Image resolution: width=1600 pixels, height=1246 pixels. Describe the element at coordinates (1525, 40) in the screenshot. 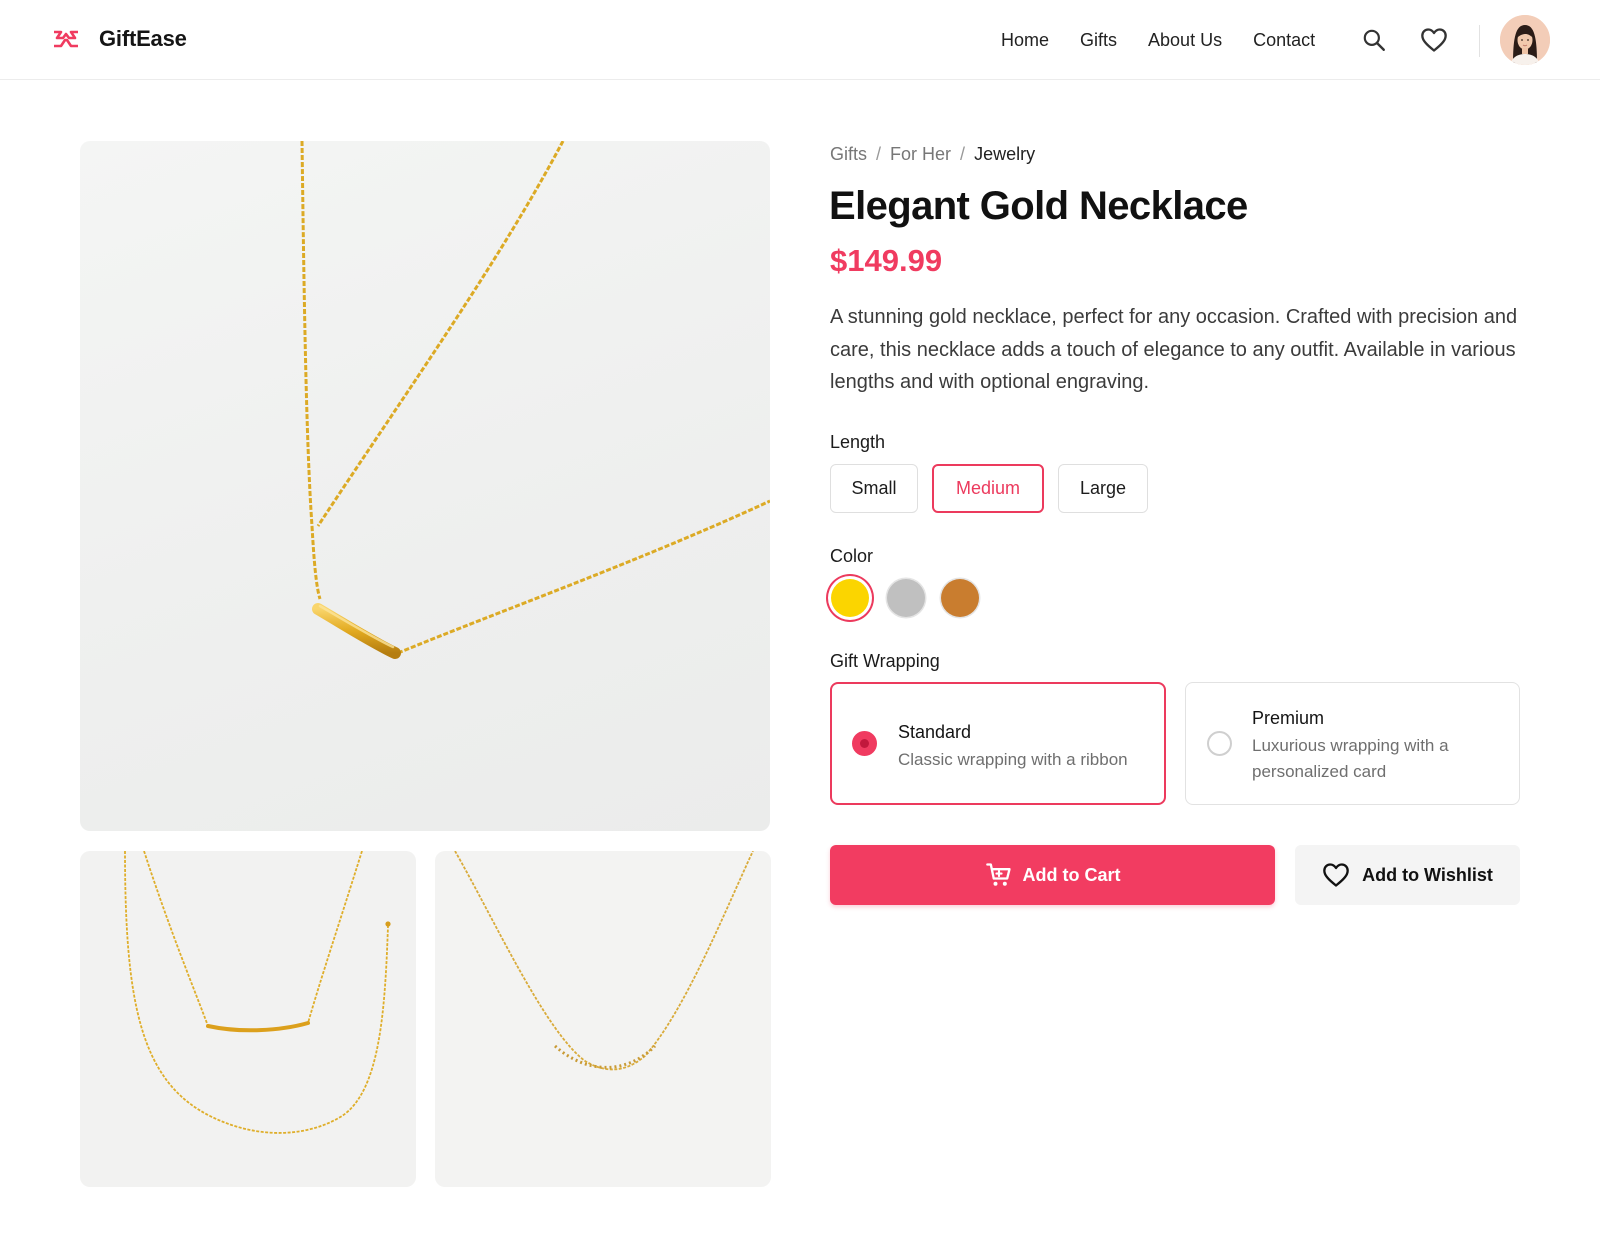

I see `avatar` at that location.